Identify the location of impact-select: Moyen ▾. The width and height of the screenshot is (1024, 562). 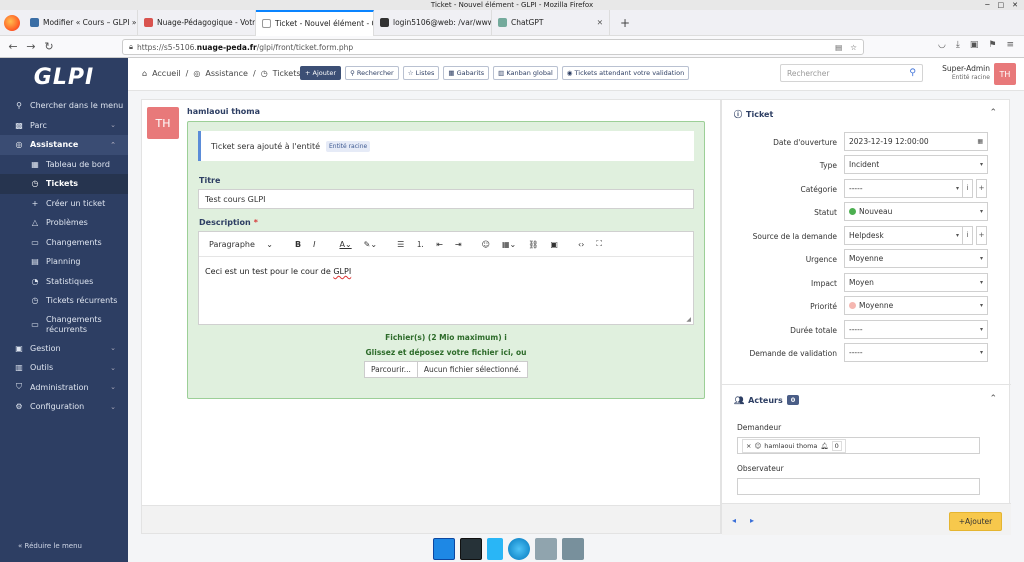
(916, 282).